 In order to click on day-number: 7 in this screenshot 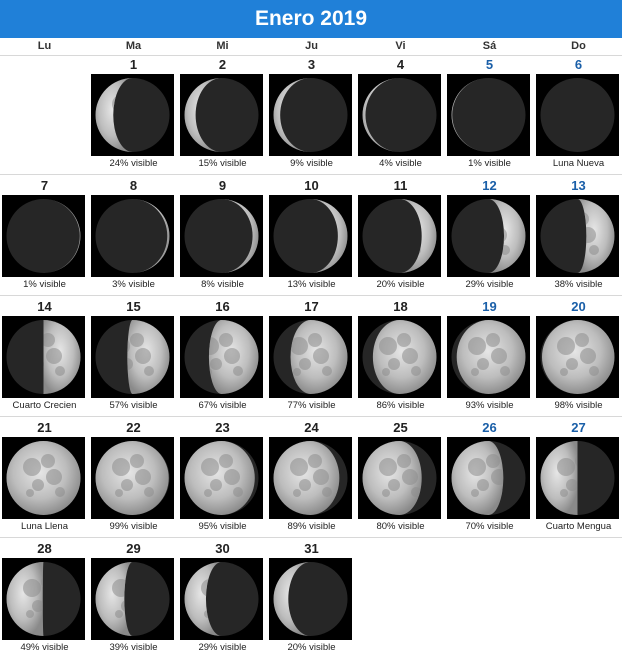, I will do `click(44, 185)`.